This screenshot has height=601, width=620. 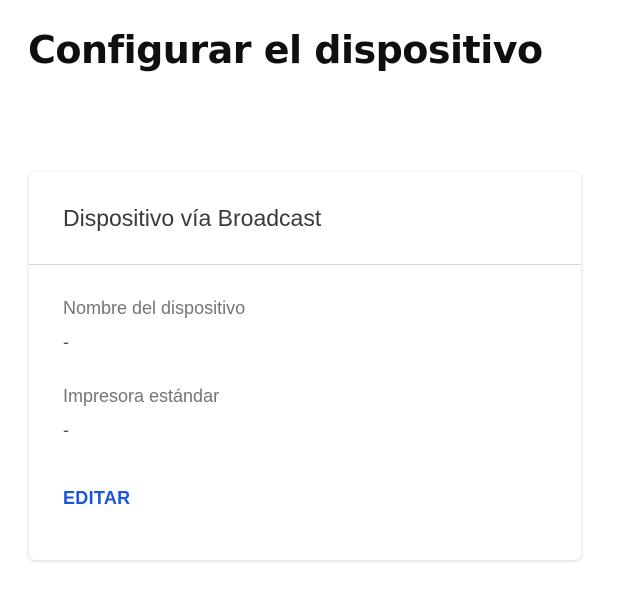 I want to click on edit-button: EDITAR, so click(x=96, y=498).